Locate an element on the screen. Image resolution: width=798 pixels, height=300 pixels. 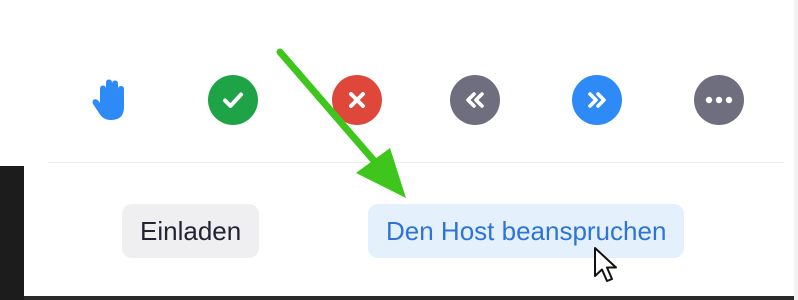
left-background is located at coordinates (12, 83).